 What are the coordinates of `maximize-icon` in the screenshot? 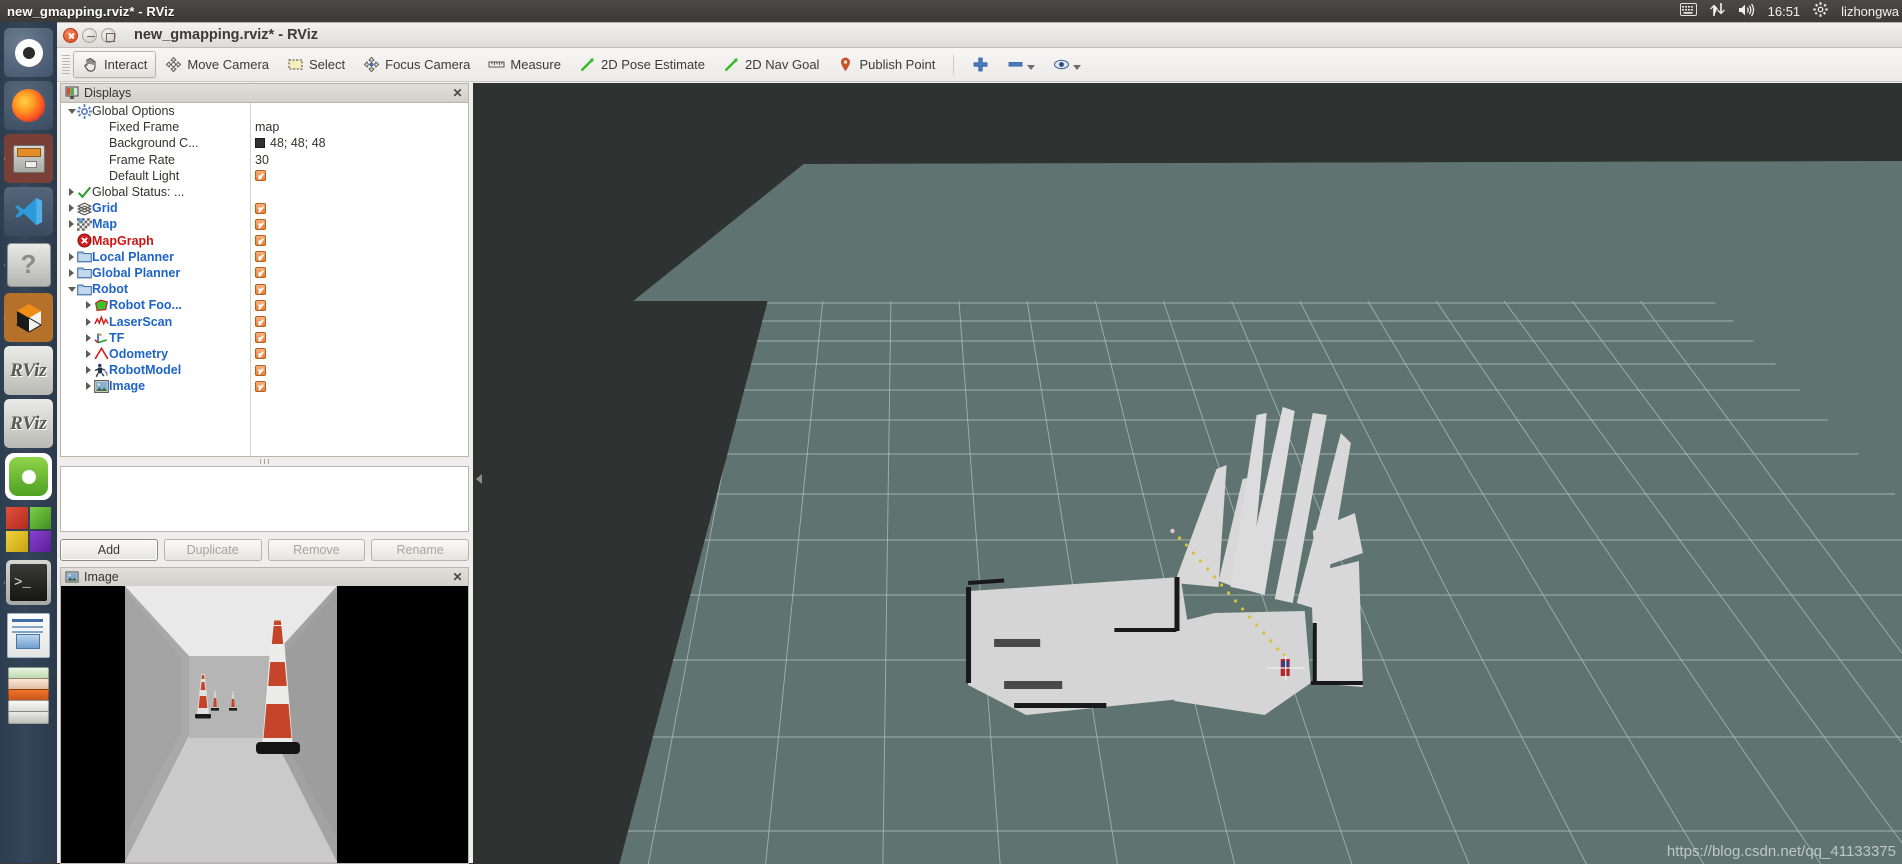 It's located at (108, 35).